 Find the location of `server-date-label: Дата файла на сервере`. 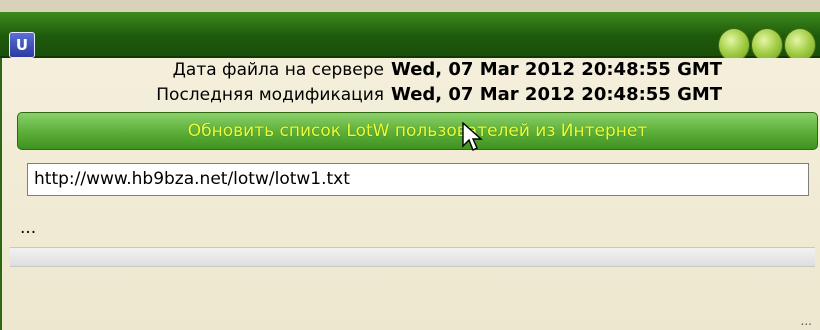

server-date-label: Дата файла на сервере is located at coordinates (278, 70).